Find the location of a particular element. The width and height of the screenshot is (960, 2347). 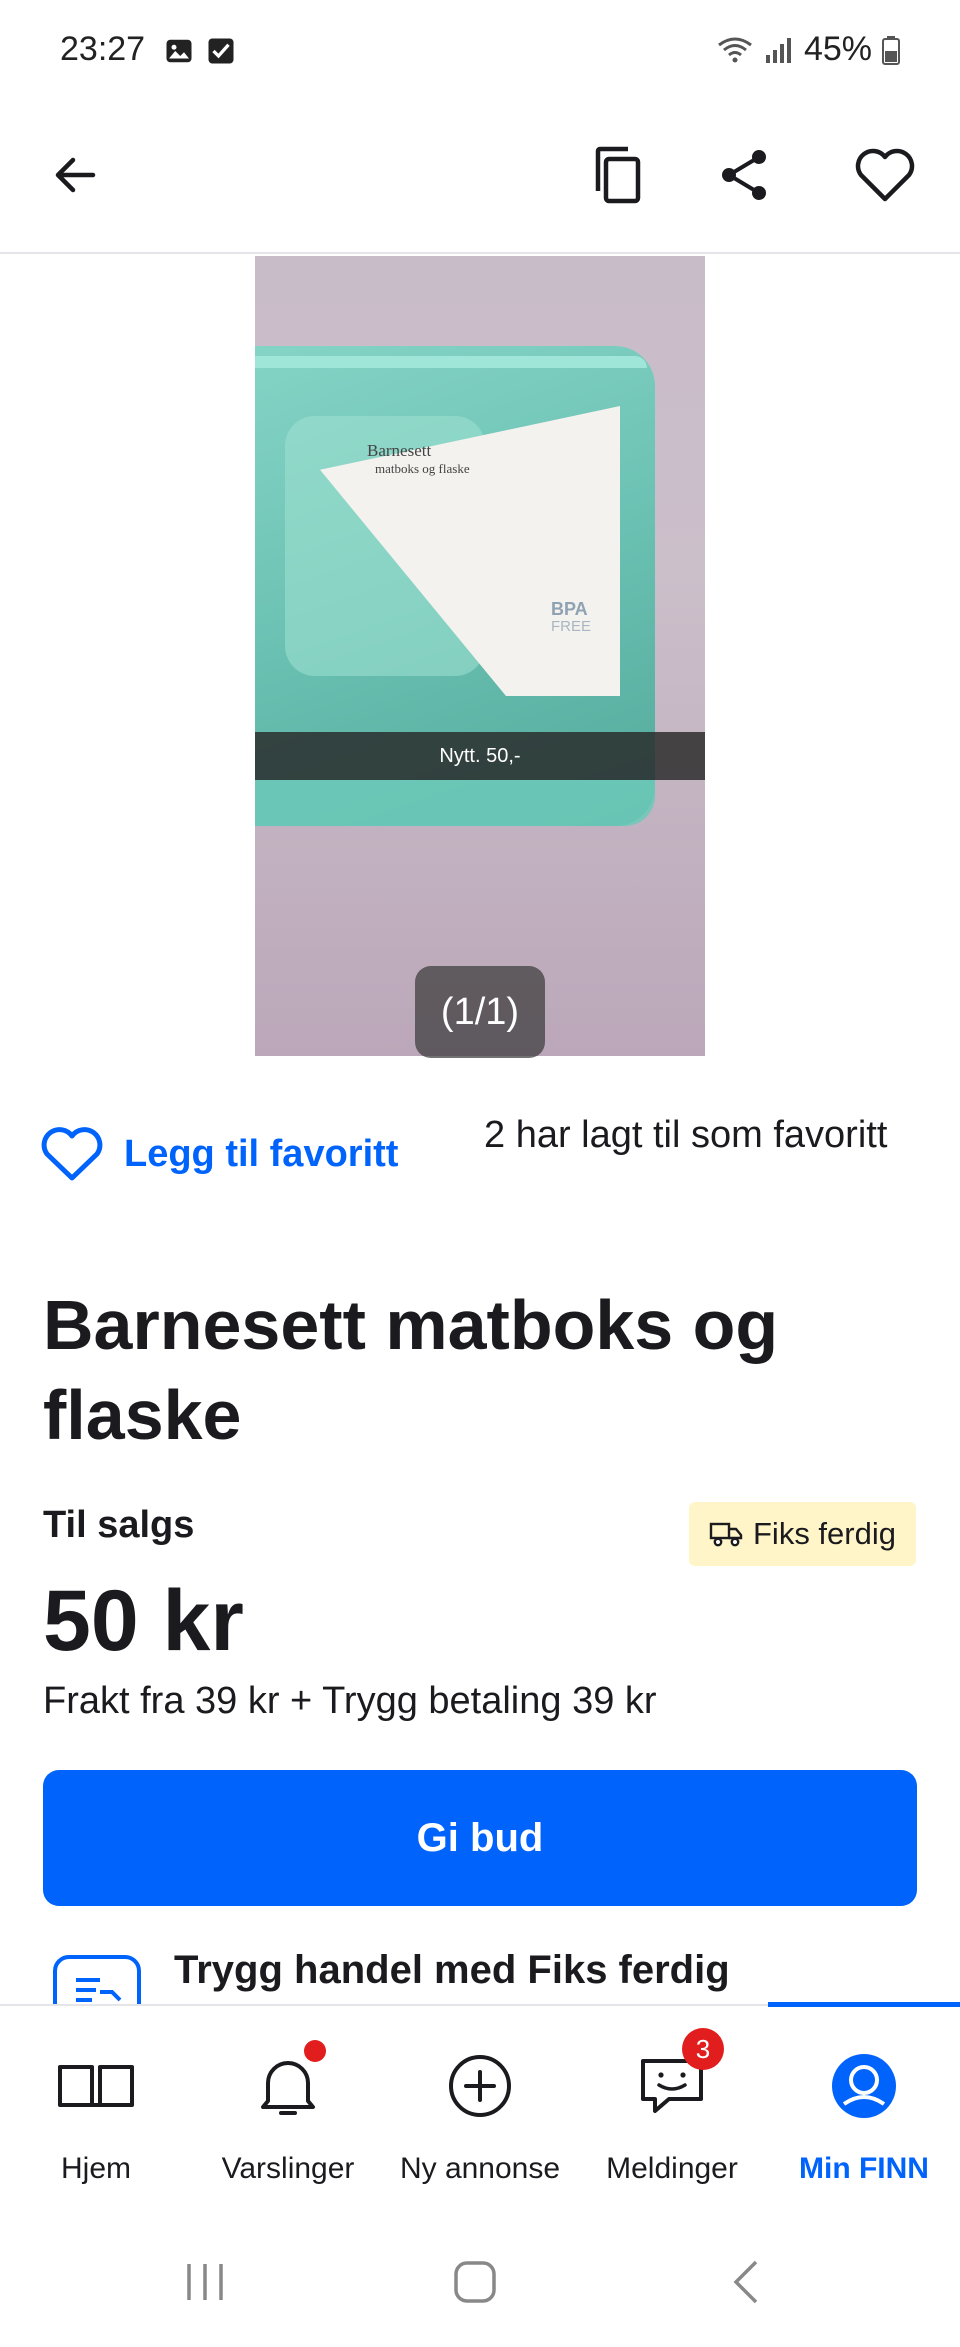

plus-circle-icon is located at coordinates (480, 2086).